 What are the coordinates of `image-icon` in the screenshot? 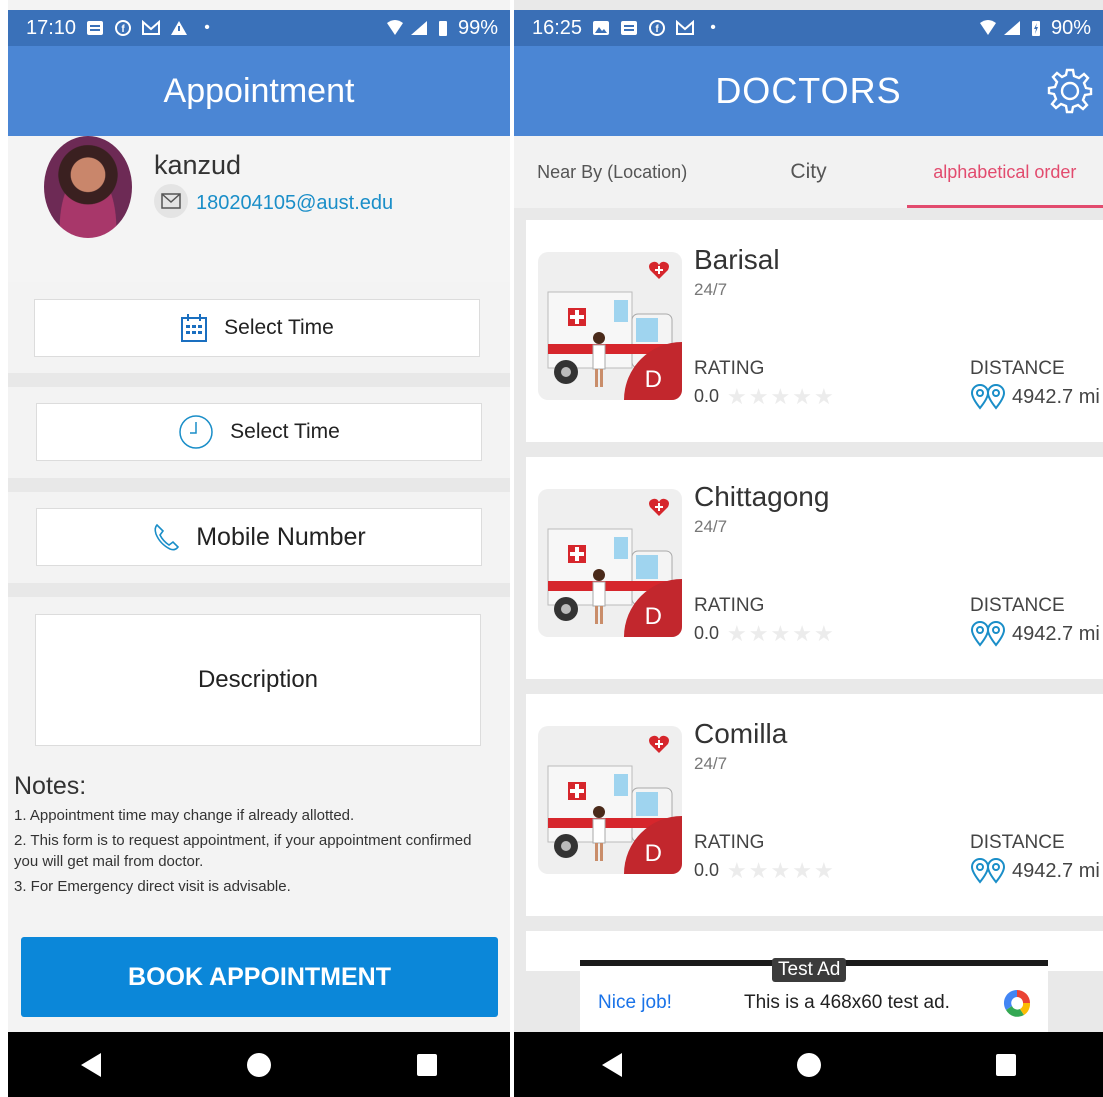 It's located at (601, 28).